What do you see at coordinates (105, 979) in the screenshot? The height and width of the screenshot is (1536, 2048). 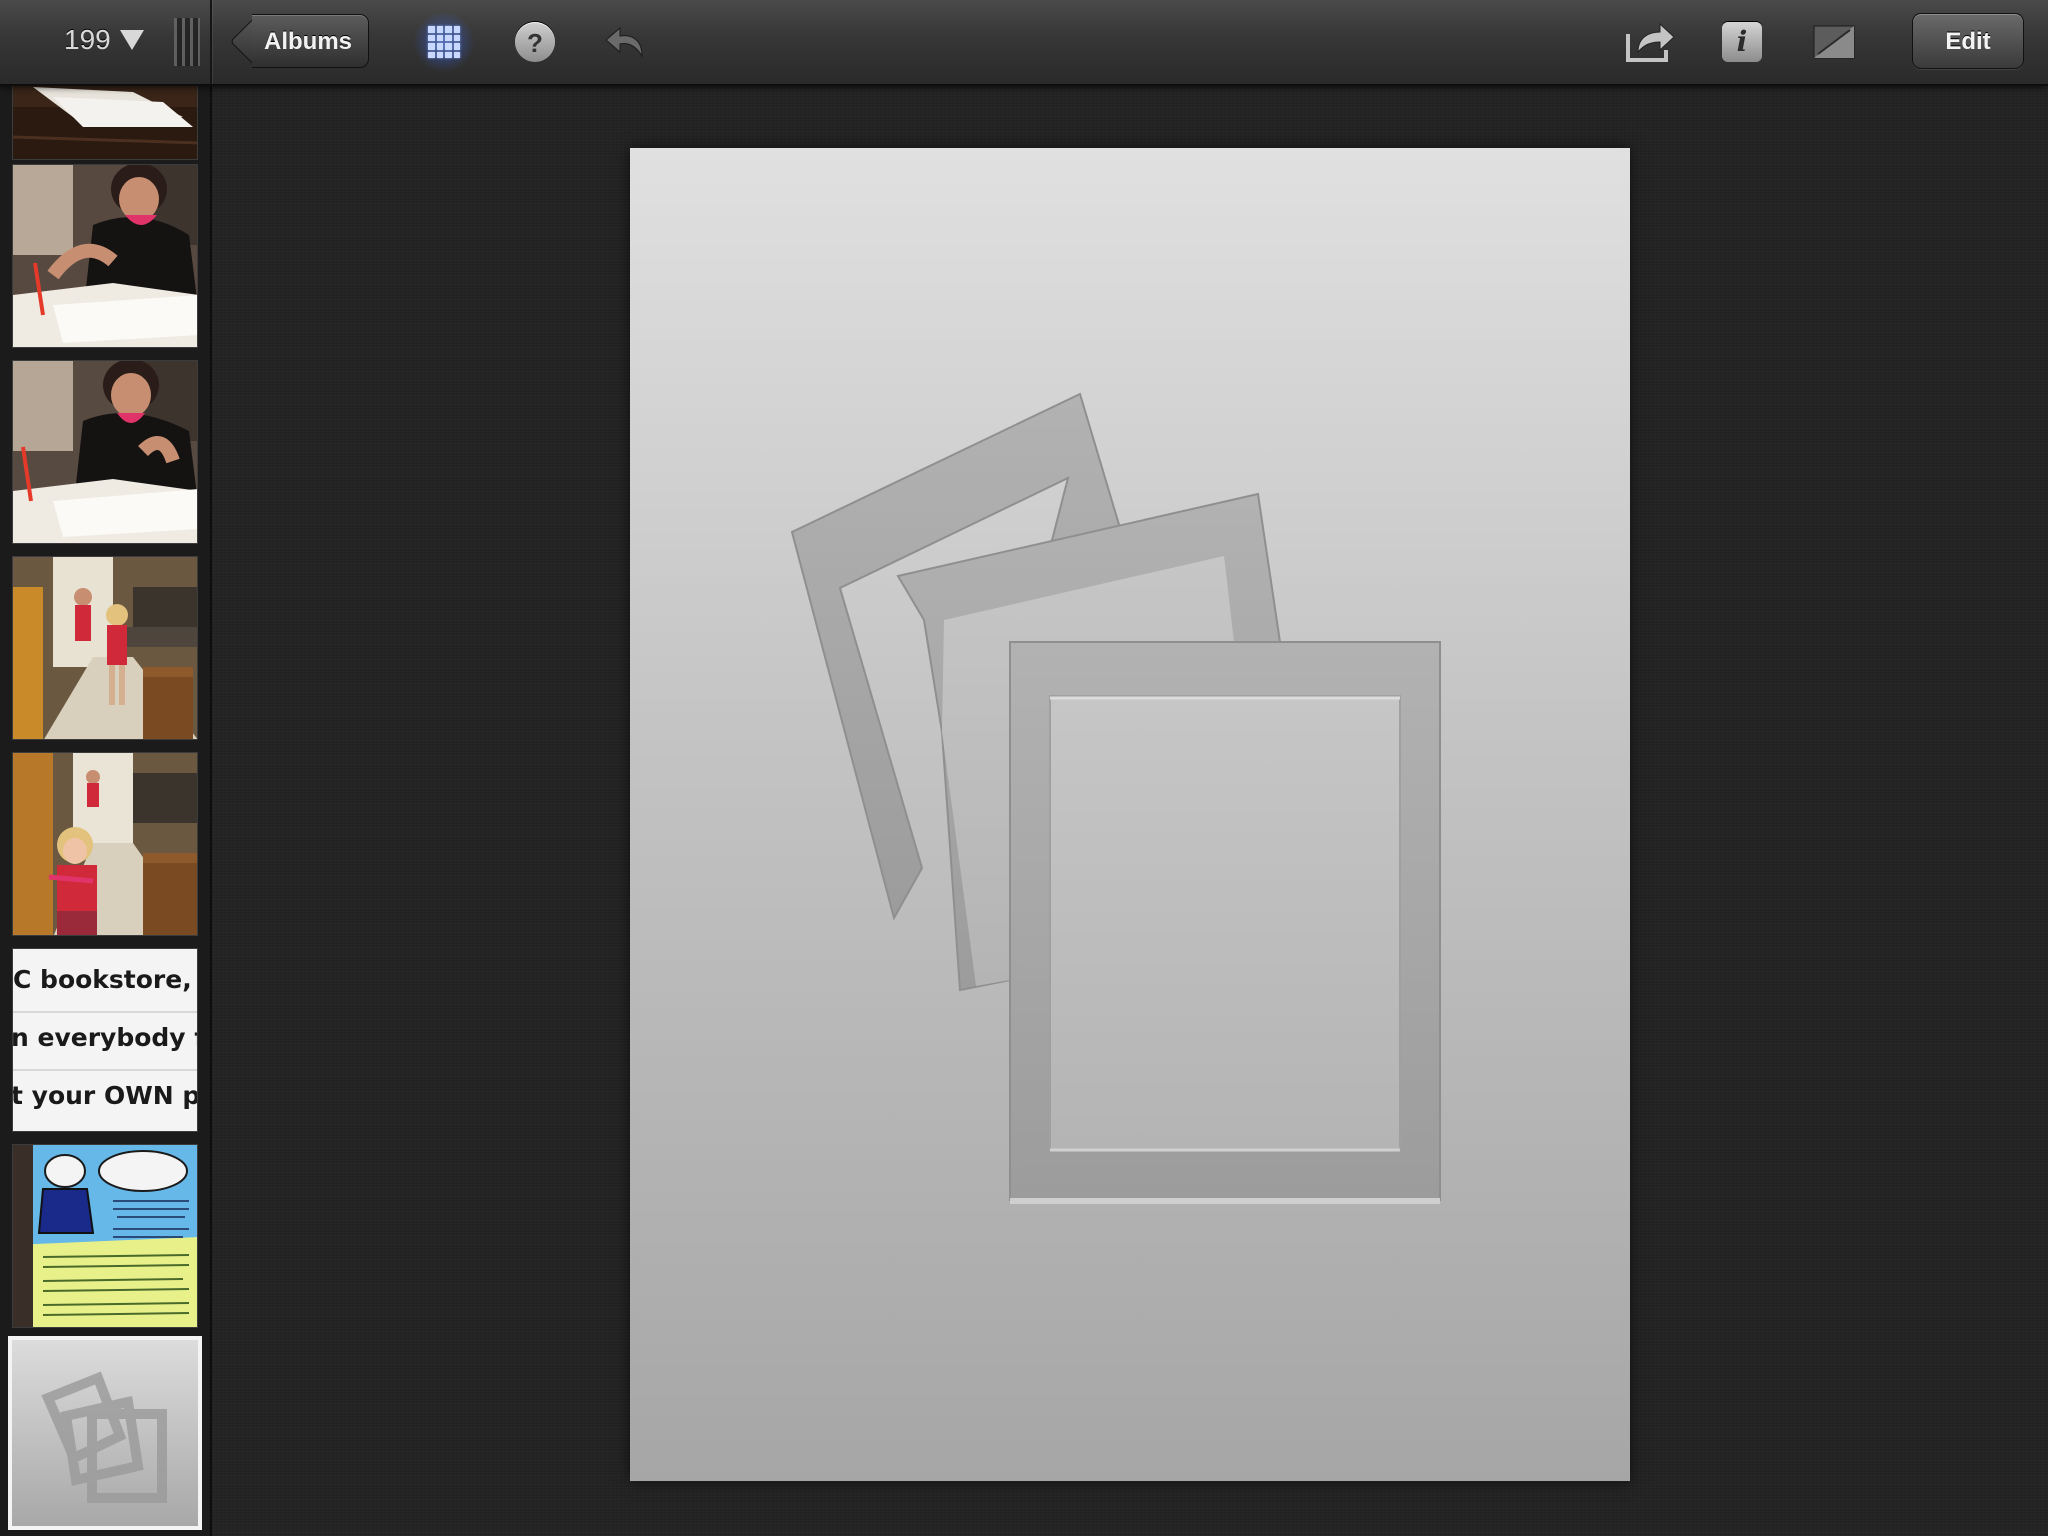 I see `text-line: C bookstore, ca` at bounding box center [105, 979].